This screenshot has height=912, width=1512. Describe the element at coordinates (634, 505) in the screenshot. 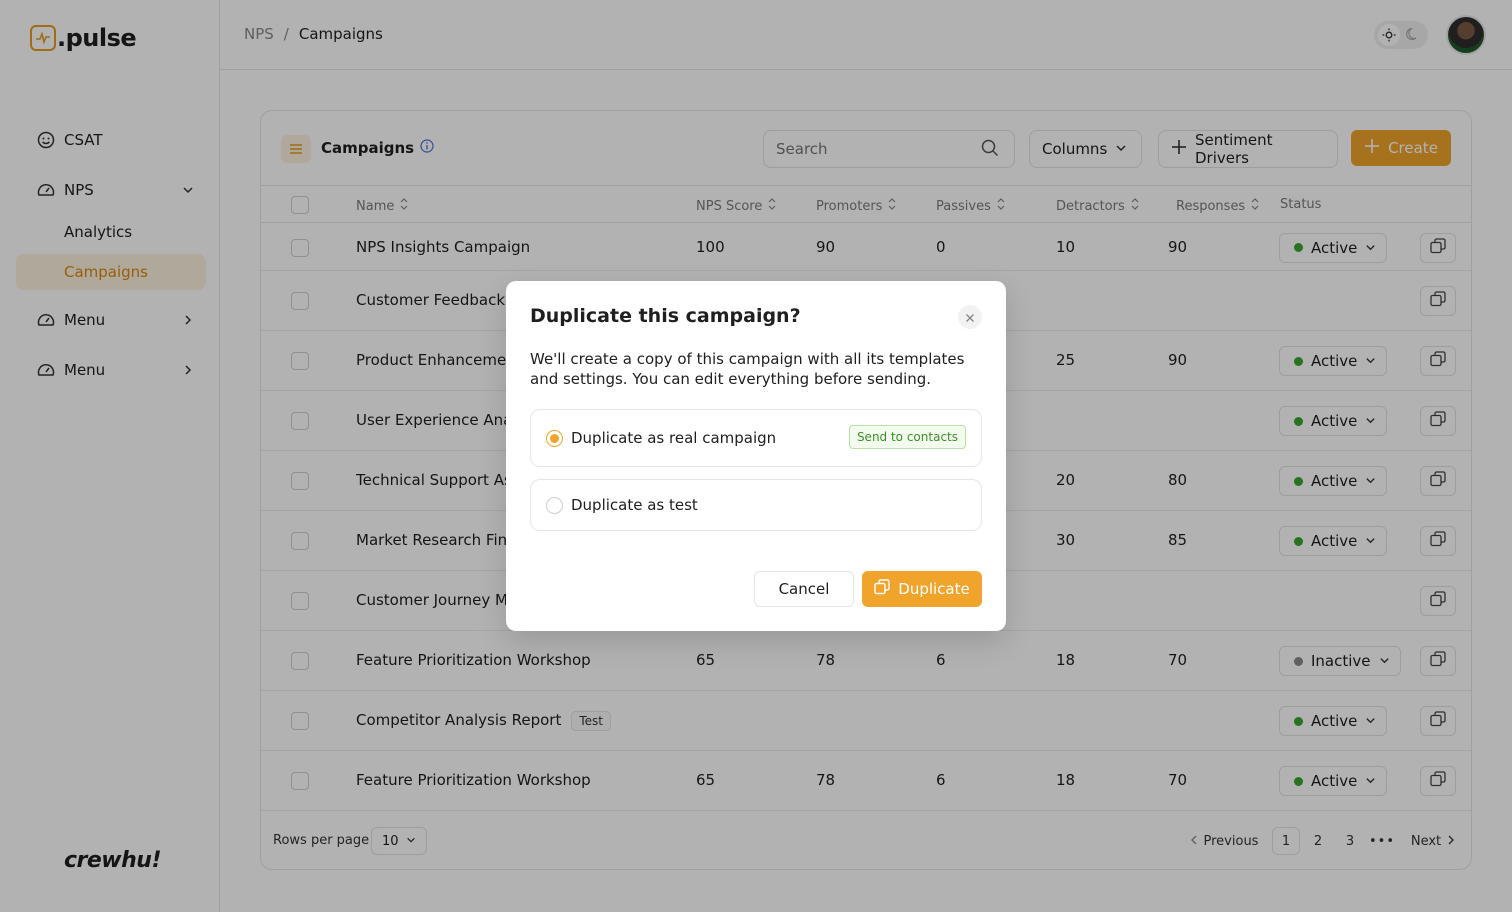

I see `option-label: Duplicate as test` at that location.